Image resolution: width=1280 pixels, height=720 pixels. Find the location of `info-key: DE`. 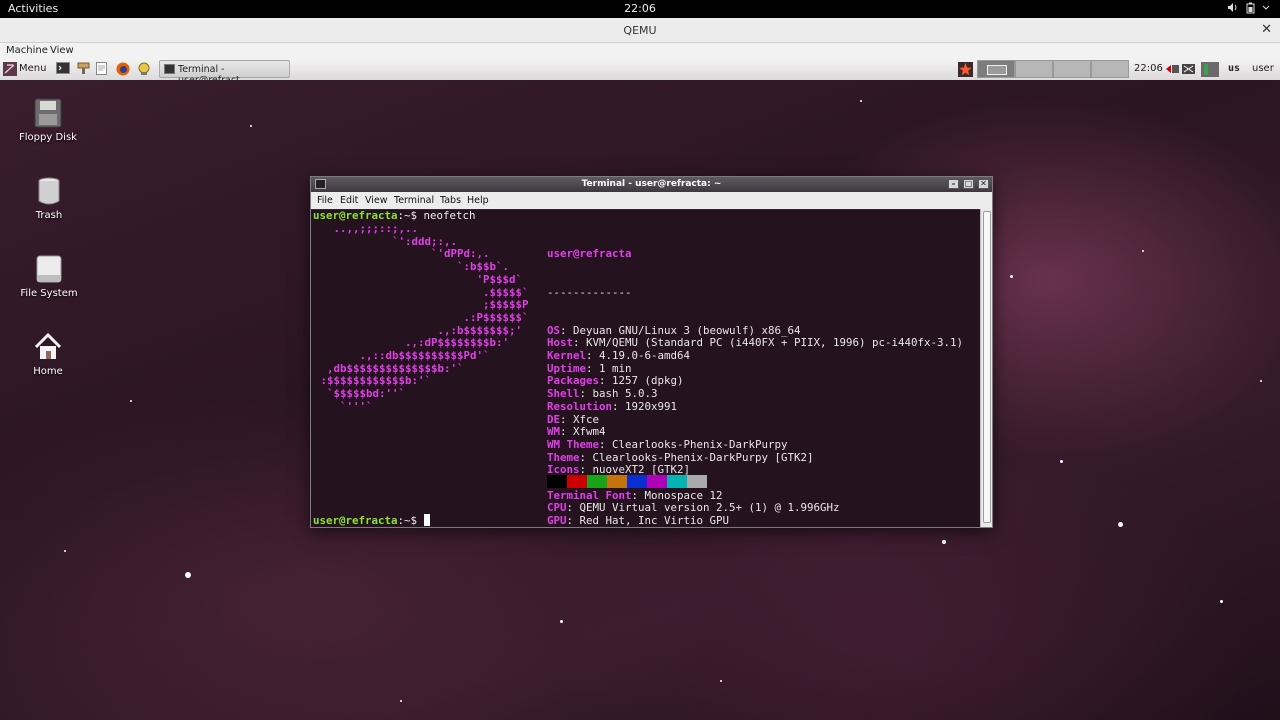

info-key: DE is located at coordinates (554, 419).